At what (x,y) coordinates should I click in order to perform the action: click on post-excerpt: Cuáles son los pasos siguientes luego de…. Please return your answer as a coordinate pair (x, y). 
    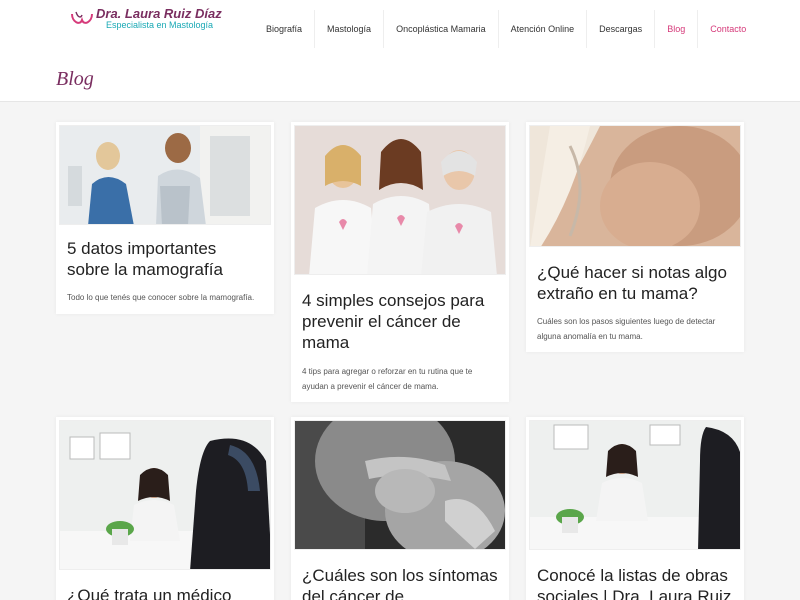
    Looking at the image, I should click on (626, 329).